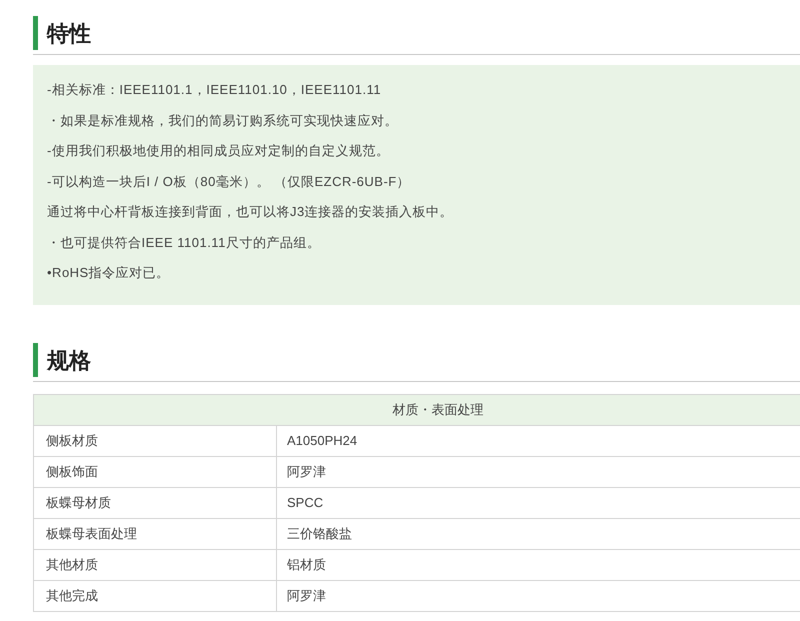 This screenshot has height=621, width=800. What do you see at coordinates (155, 565) in the screenshot?
I see `table-cell: 其他材质` at bounding box center [155, 565].